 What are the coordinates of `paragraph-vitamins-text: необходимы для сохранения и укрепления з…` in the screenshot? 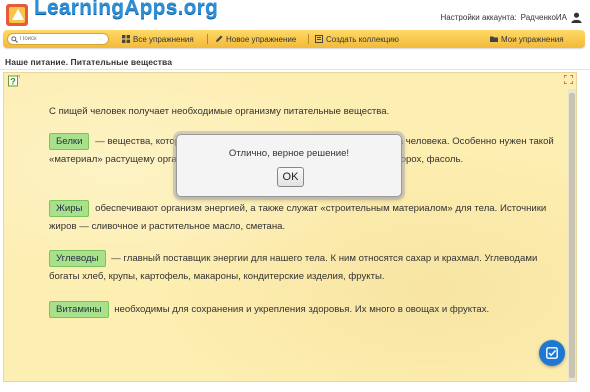 It's located at (302, 310).